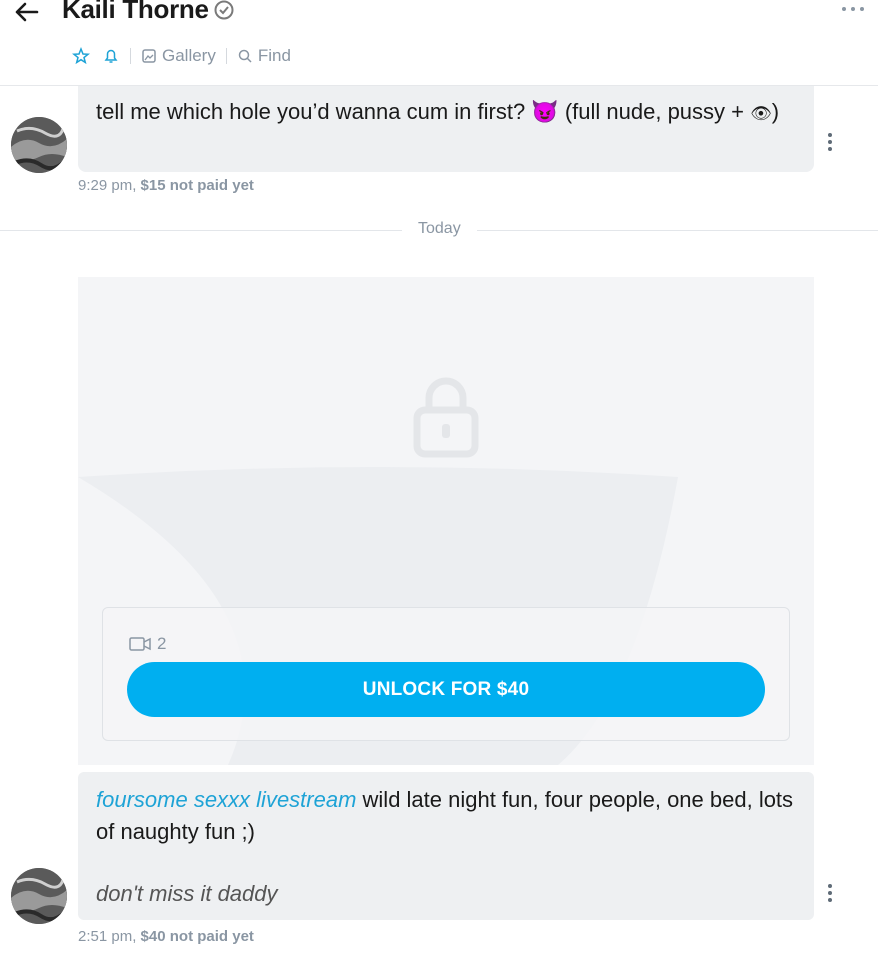  I want to click on message-text-end: ), so click(775, 111).